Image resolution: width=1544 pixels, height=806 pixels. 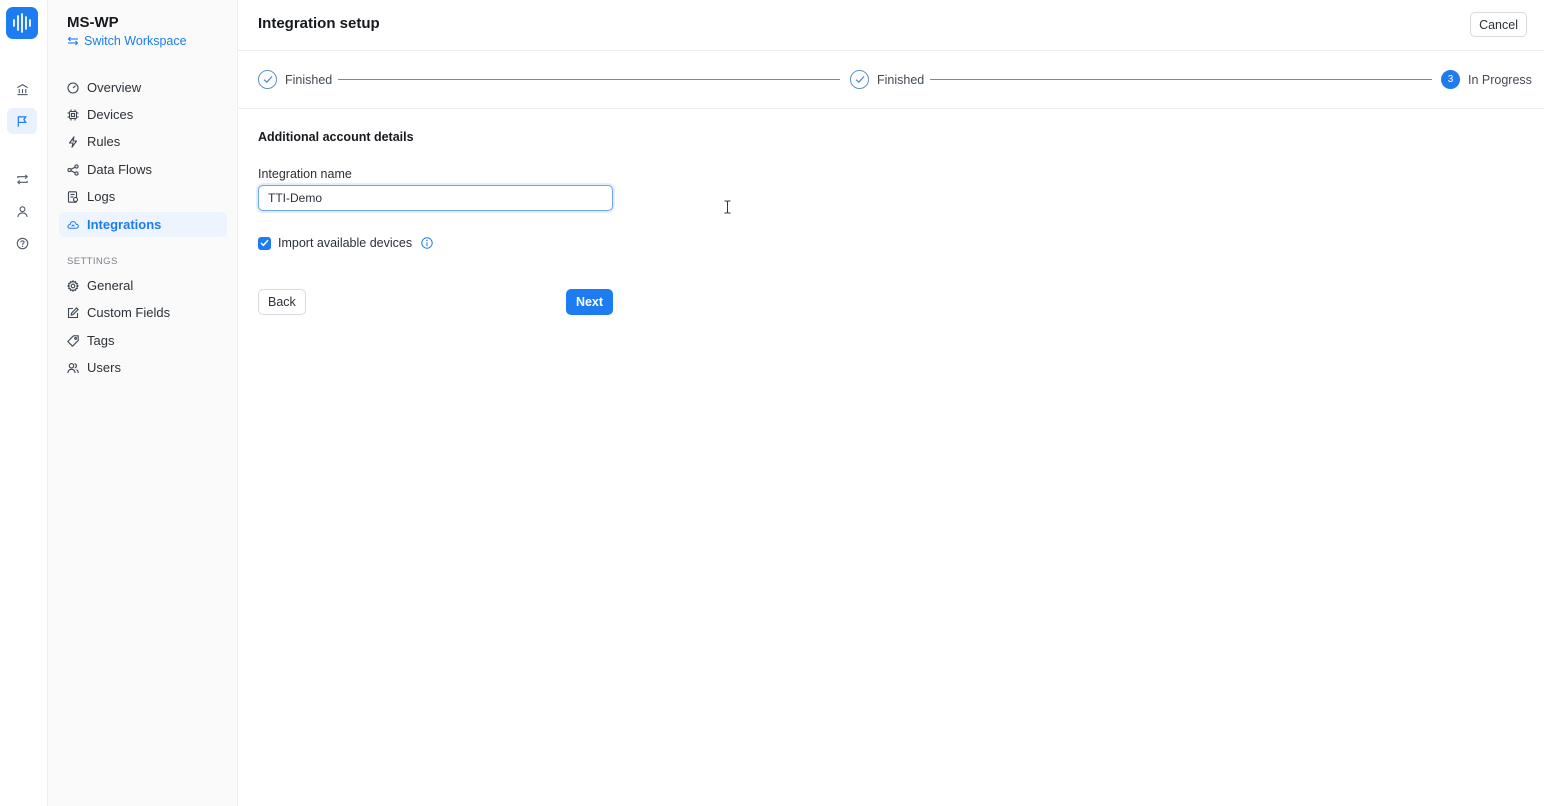 I want to click on rail-help-button, so click(x=22, y=243).